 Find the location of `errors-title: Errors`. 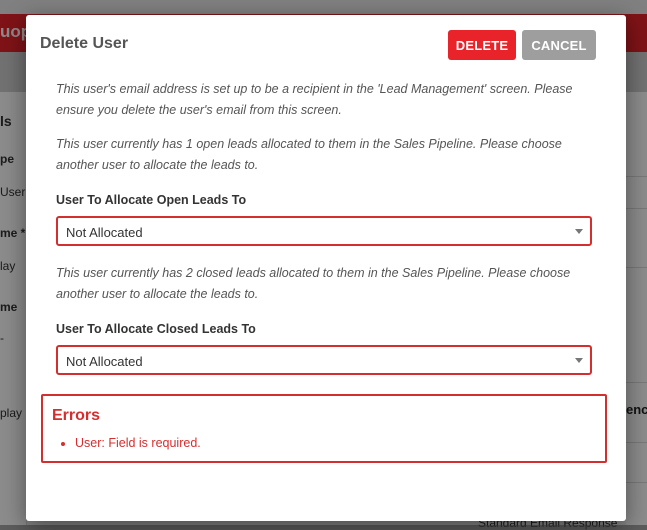

errors-title: Errors is located at coordinates (76, 415).